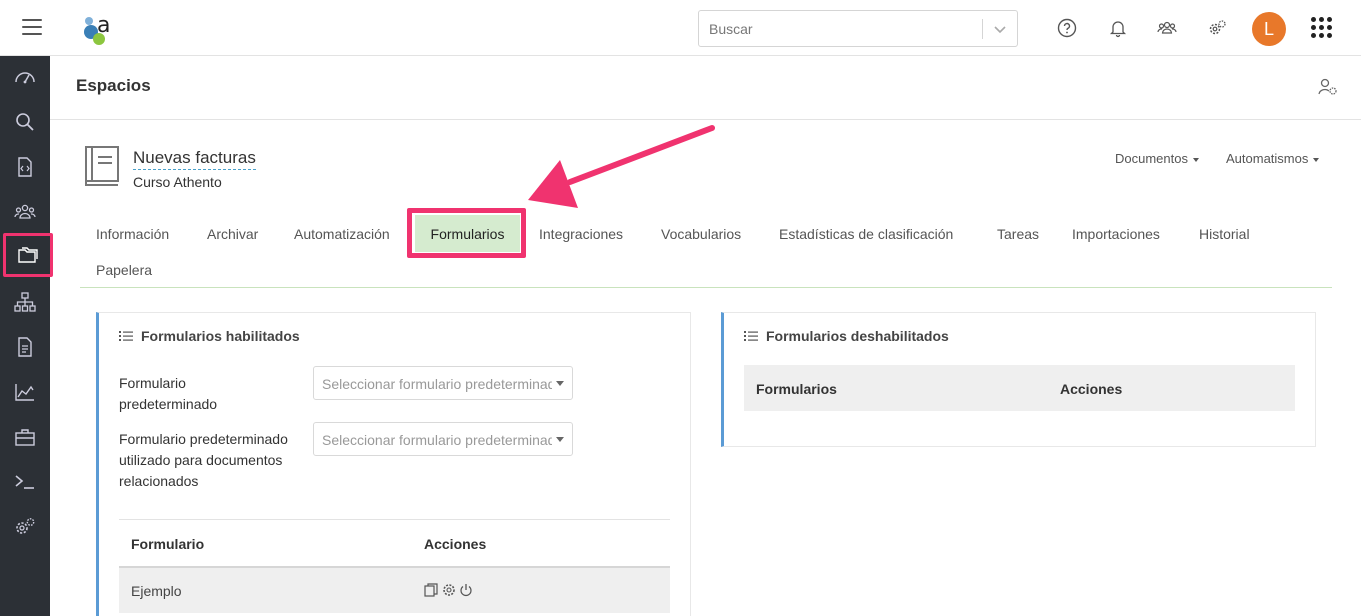  I want to click on user-settings-icon, so click(1328, 87).